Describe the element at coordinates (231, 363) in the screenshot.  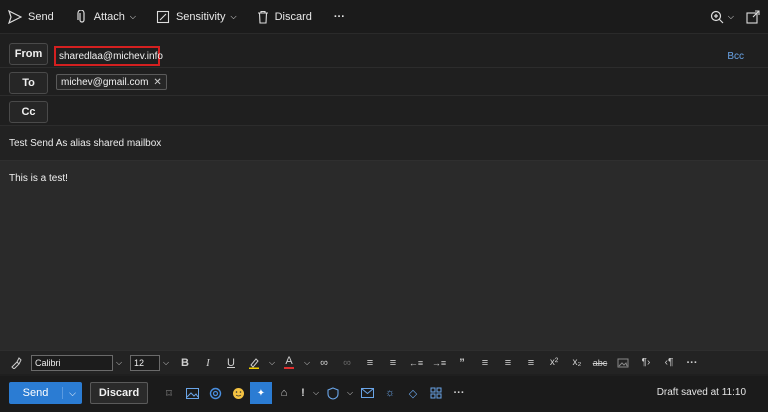
I see `underline-icon: U` at that location.